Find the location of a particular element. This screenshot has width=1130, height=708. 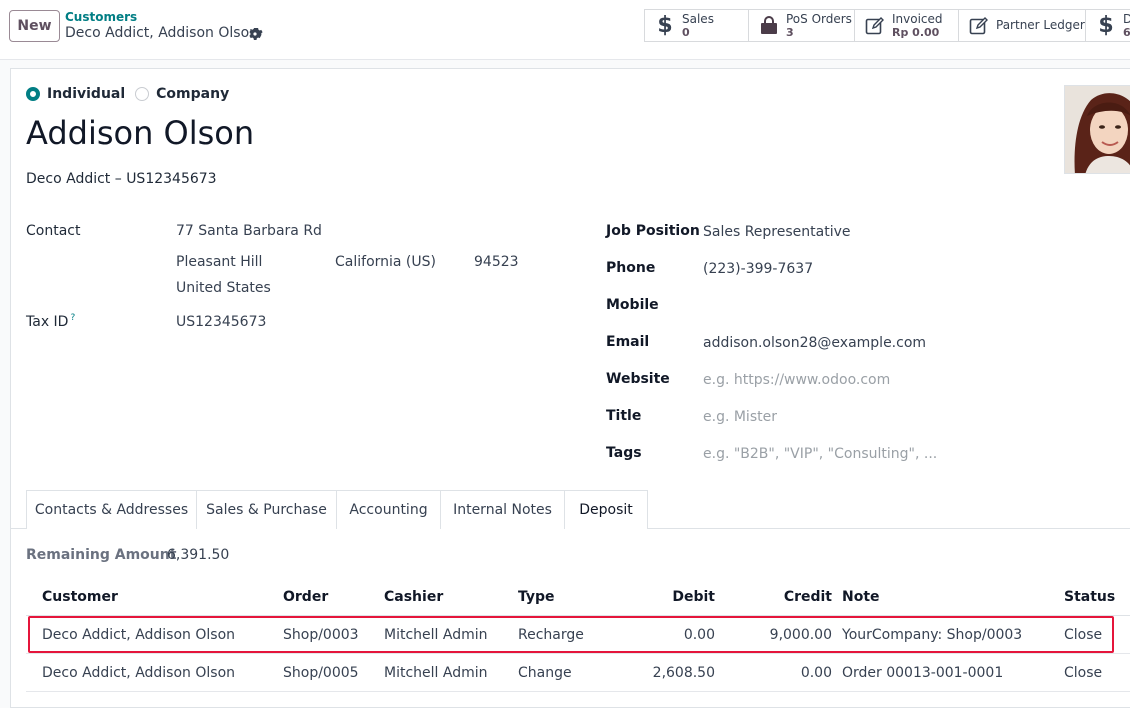

invoiced-amount: Rp 0.00 is located at coordinates (916, 32).